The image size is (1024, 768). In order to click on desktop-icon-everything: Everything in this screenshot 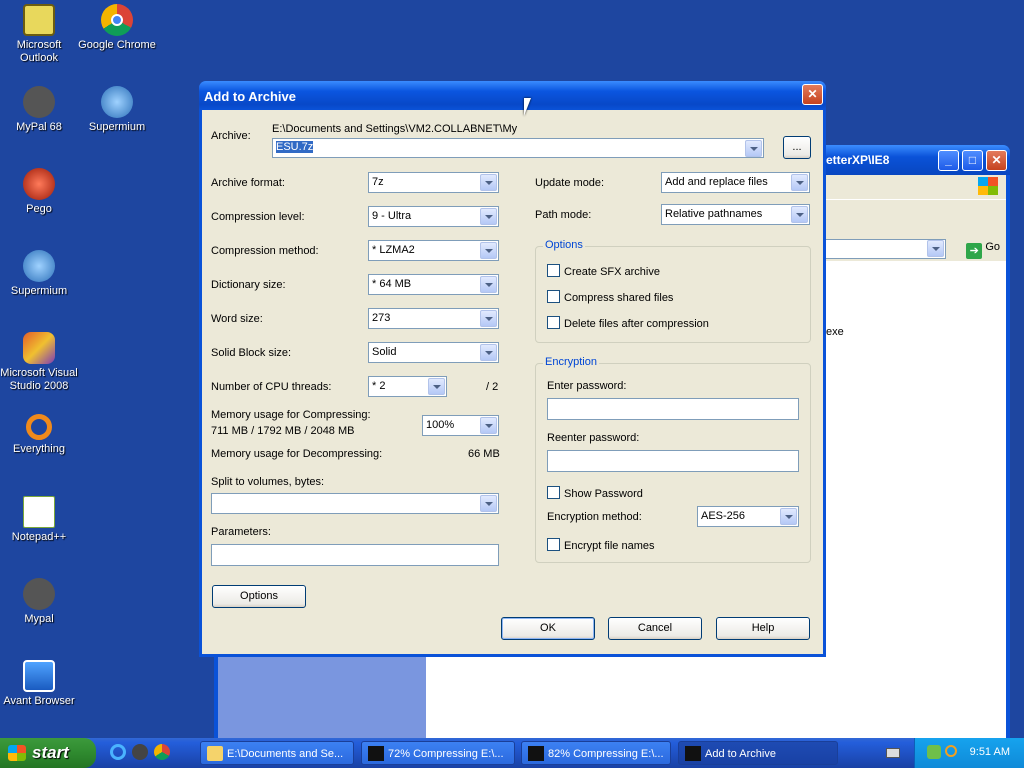, I will do `click(39, 435)`.